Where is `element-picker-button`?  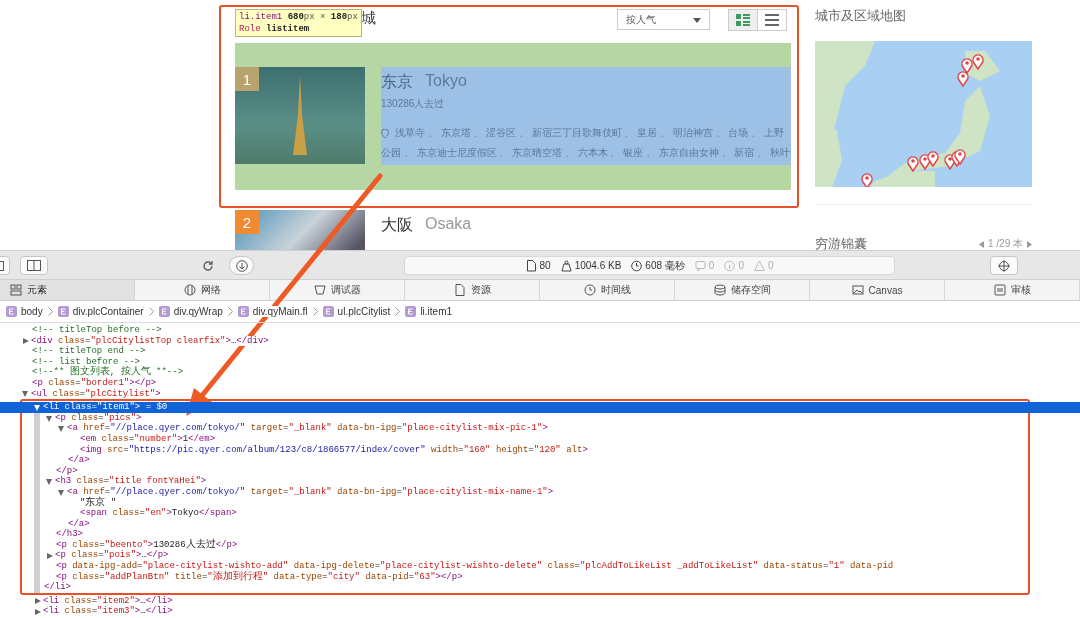 element-picker-button is located at coordinates (1004, 265).